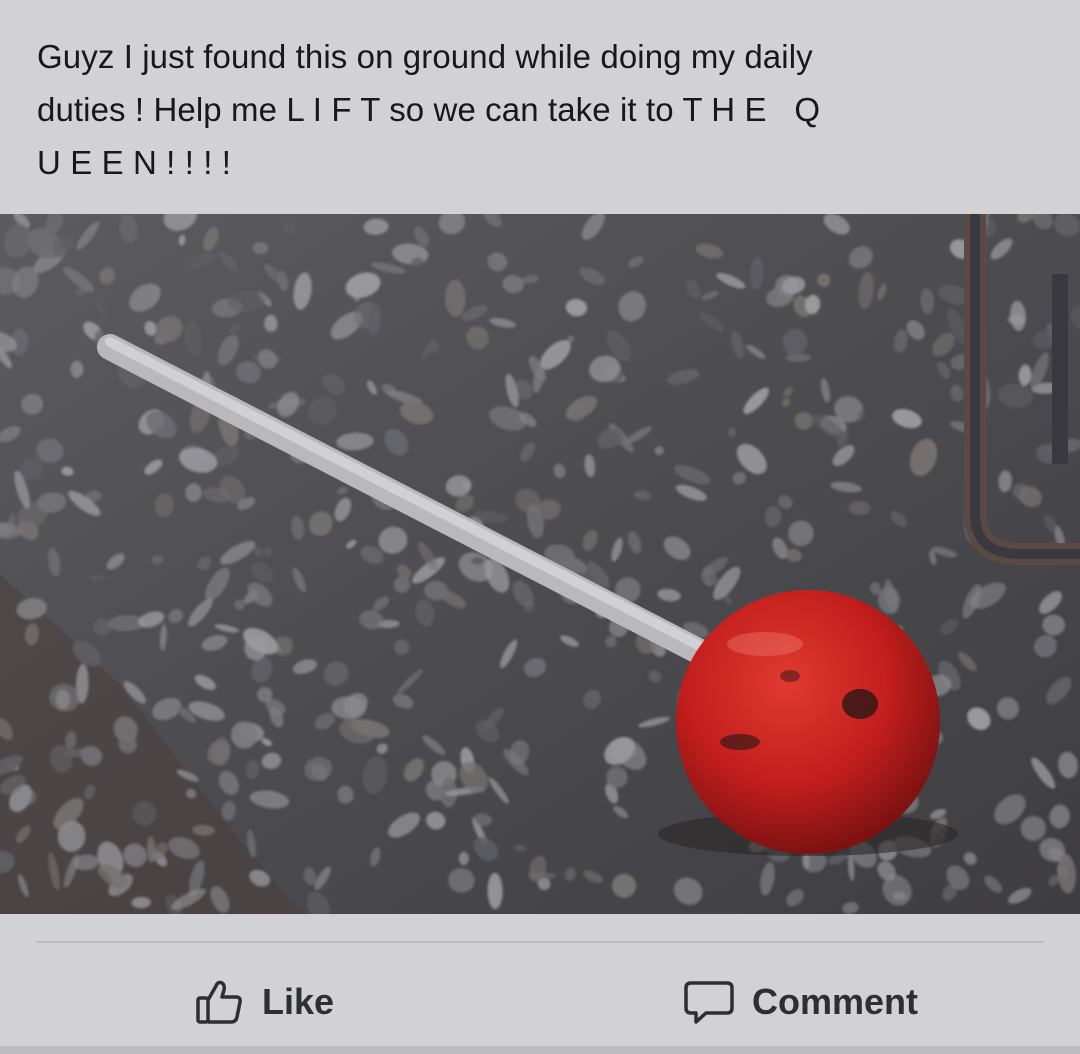 This screenshot has width=1080, height=1054. Describe the element at coordinates (540, 1002) in the screenshot. I see `post-actions: Like Comment` at that location.